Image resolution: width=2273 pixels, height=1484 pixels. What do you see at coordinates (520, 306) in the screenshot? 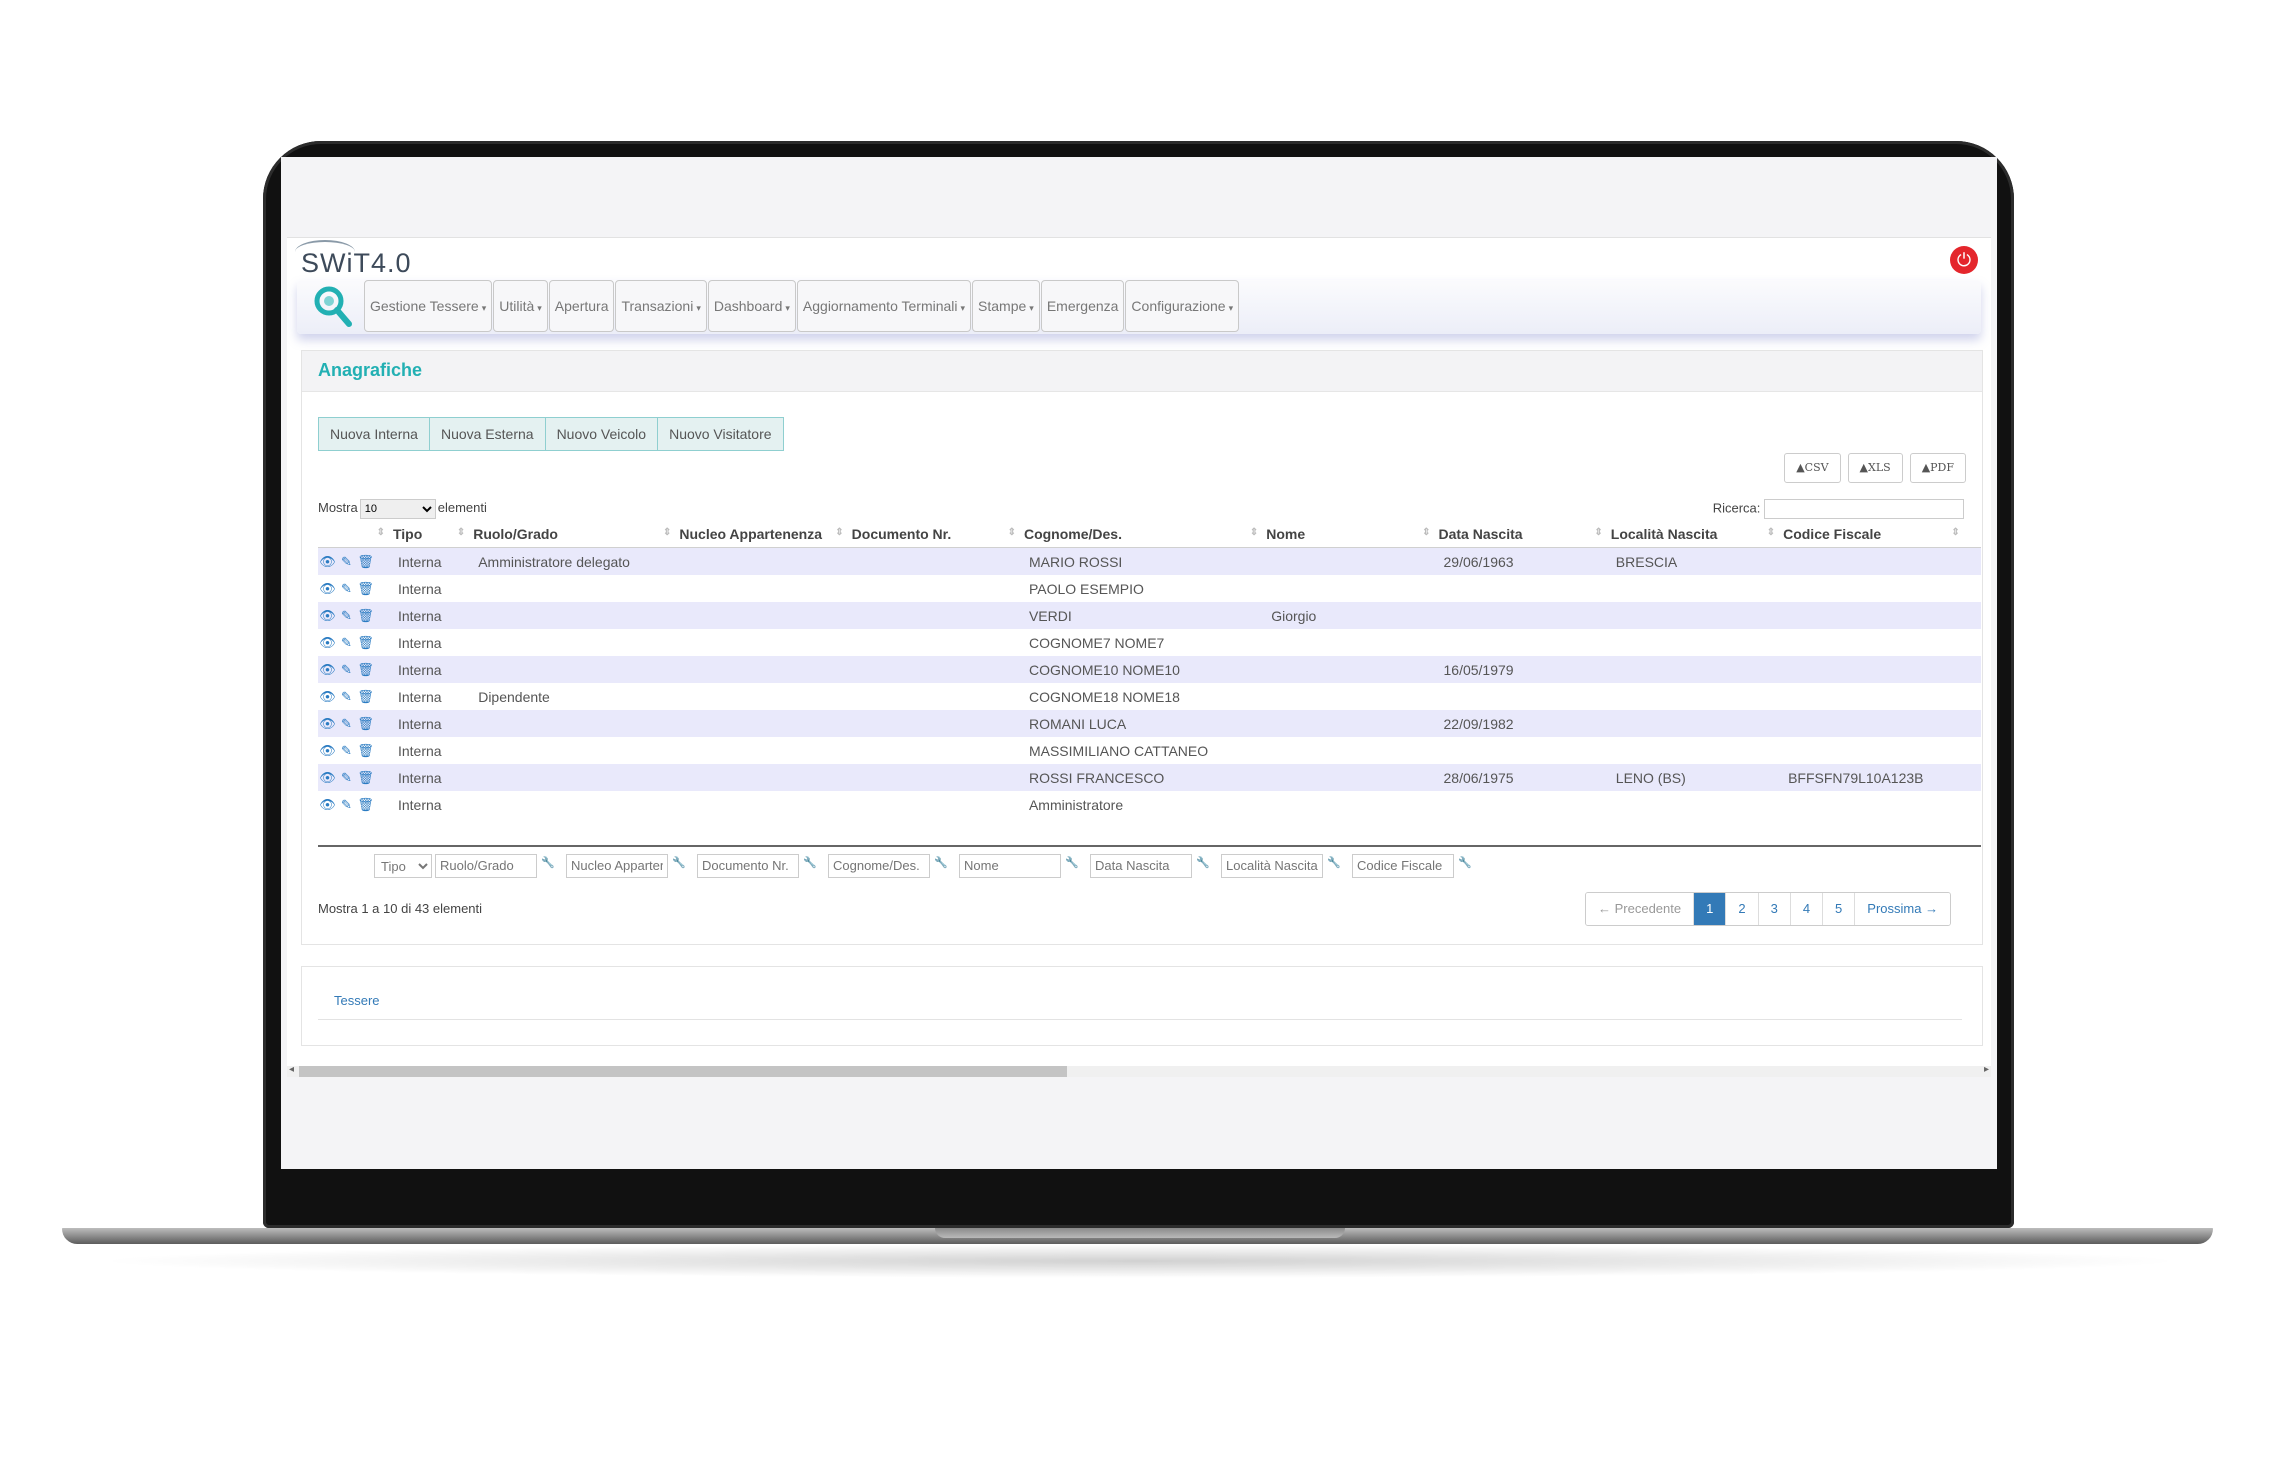
I see `nav-item-utilita: Utilità ▾` at bounding box center [520, 306].